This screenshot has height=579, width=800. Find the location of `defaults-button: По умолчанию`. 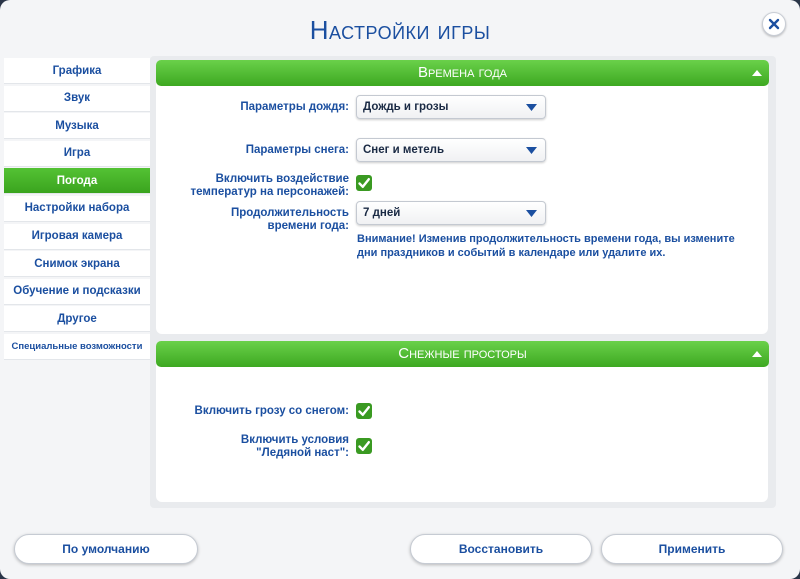

defaults-button: По умолчанию is located at coordinates (106, 549).